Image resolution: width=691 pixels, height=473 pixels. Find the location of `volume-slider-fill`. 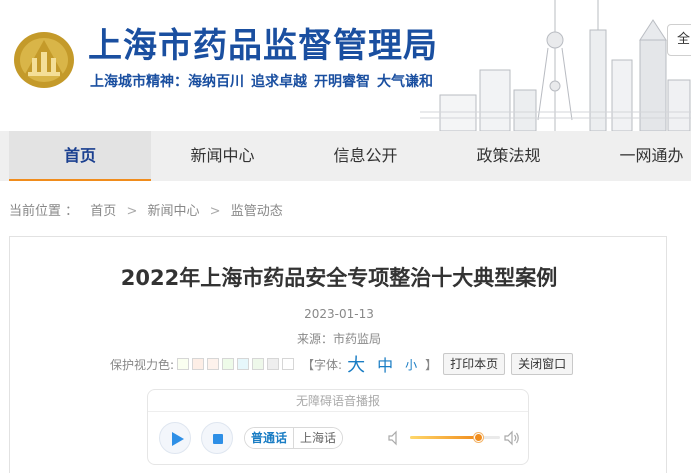

volume-slider-fill is located at coordinates (444, 437).